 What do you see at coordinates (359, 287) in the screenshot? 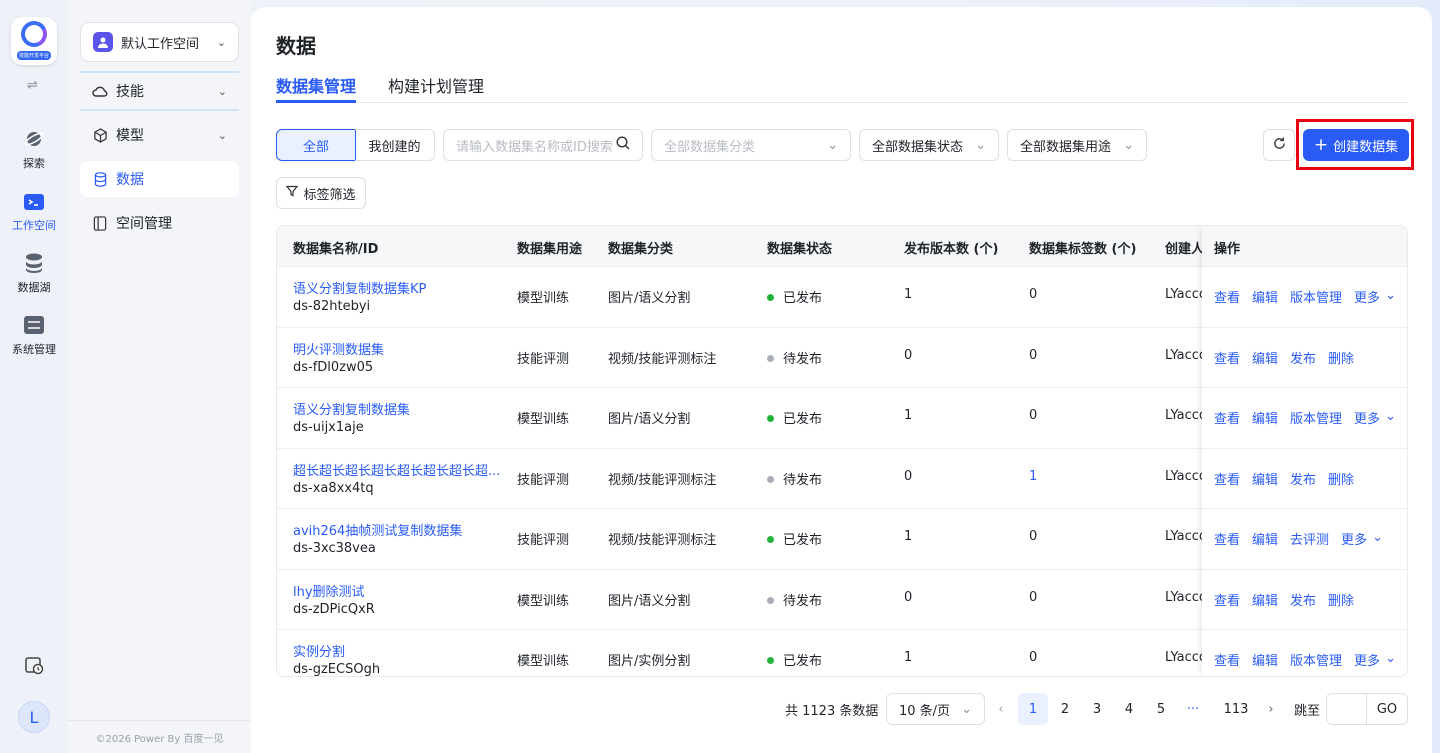
I see `dataset-name-link: 语义分割复制数据集KP` at bounding box center [359, 287].